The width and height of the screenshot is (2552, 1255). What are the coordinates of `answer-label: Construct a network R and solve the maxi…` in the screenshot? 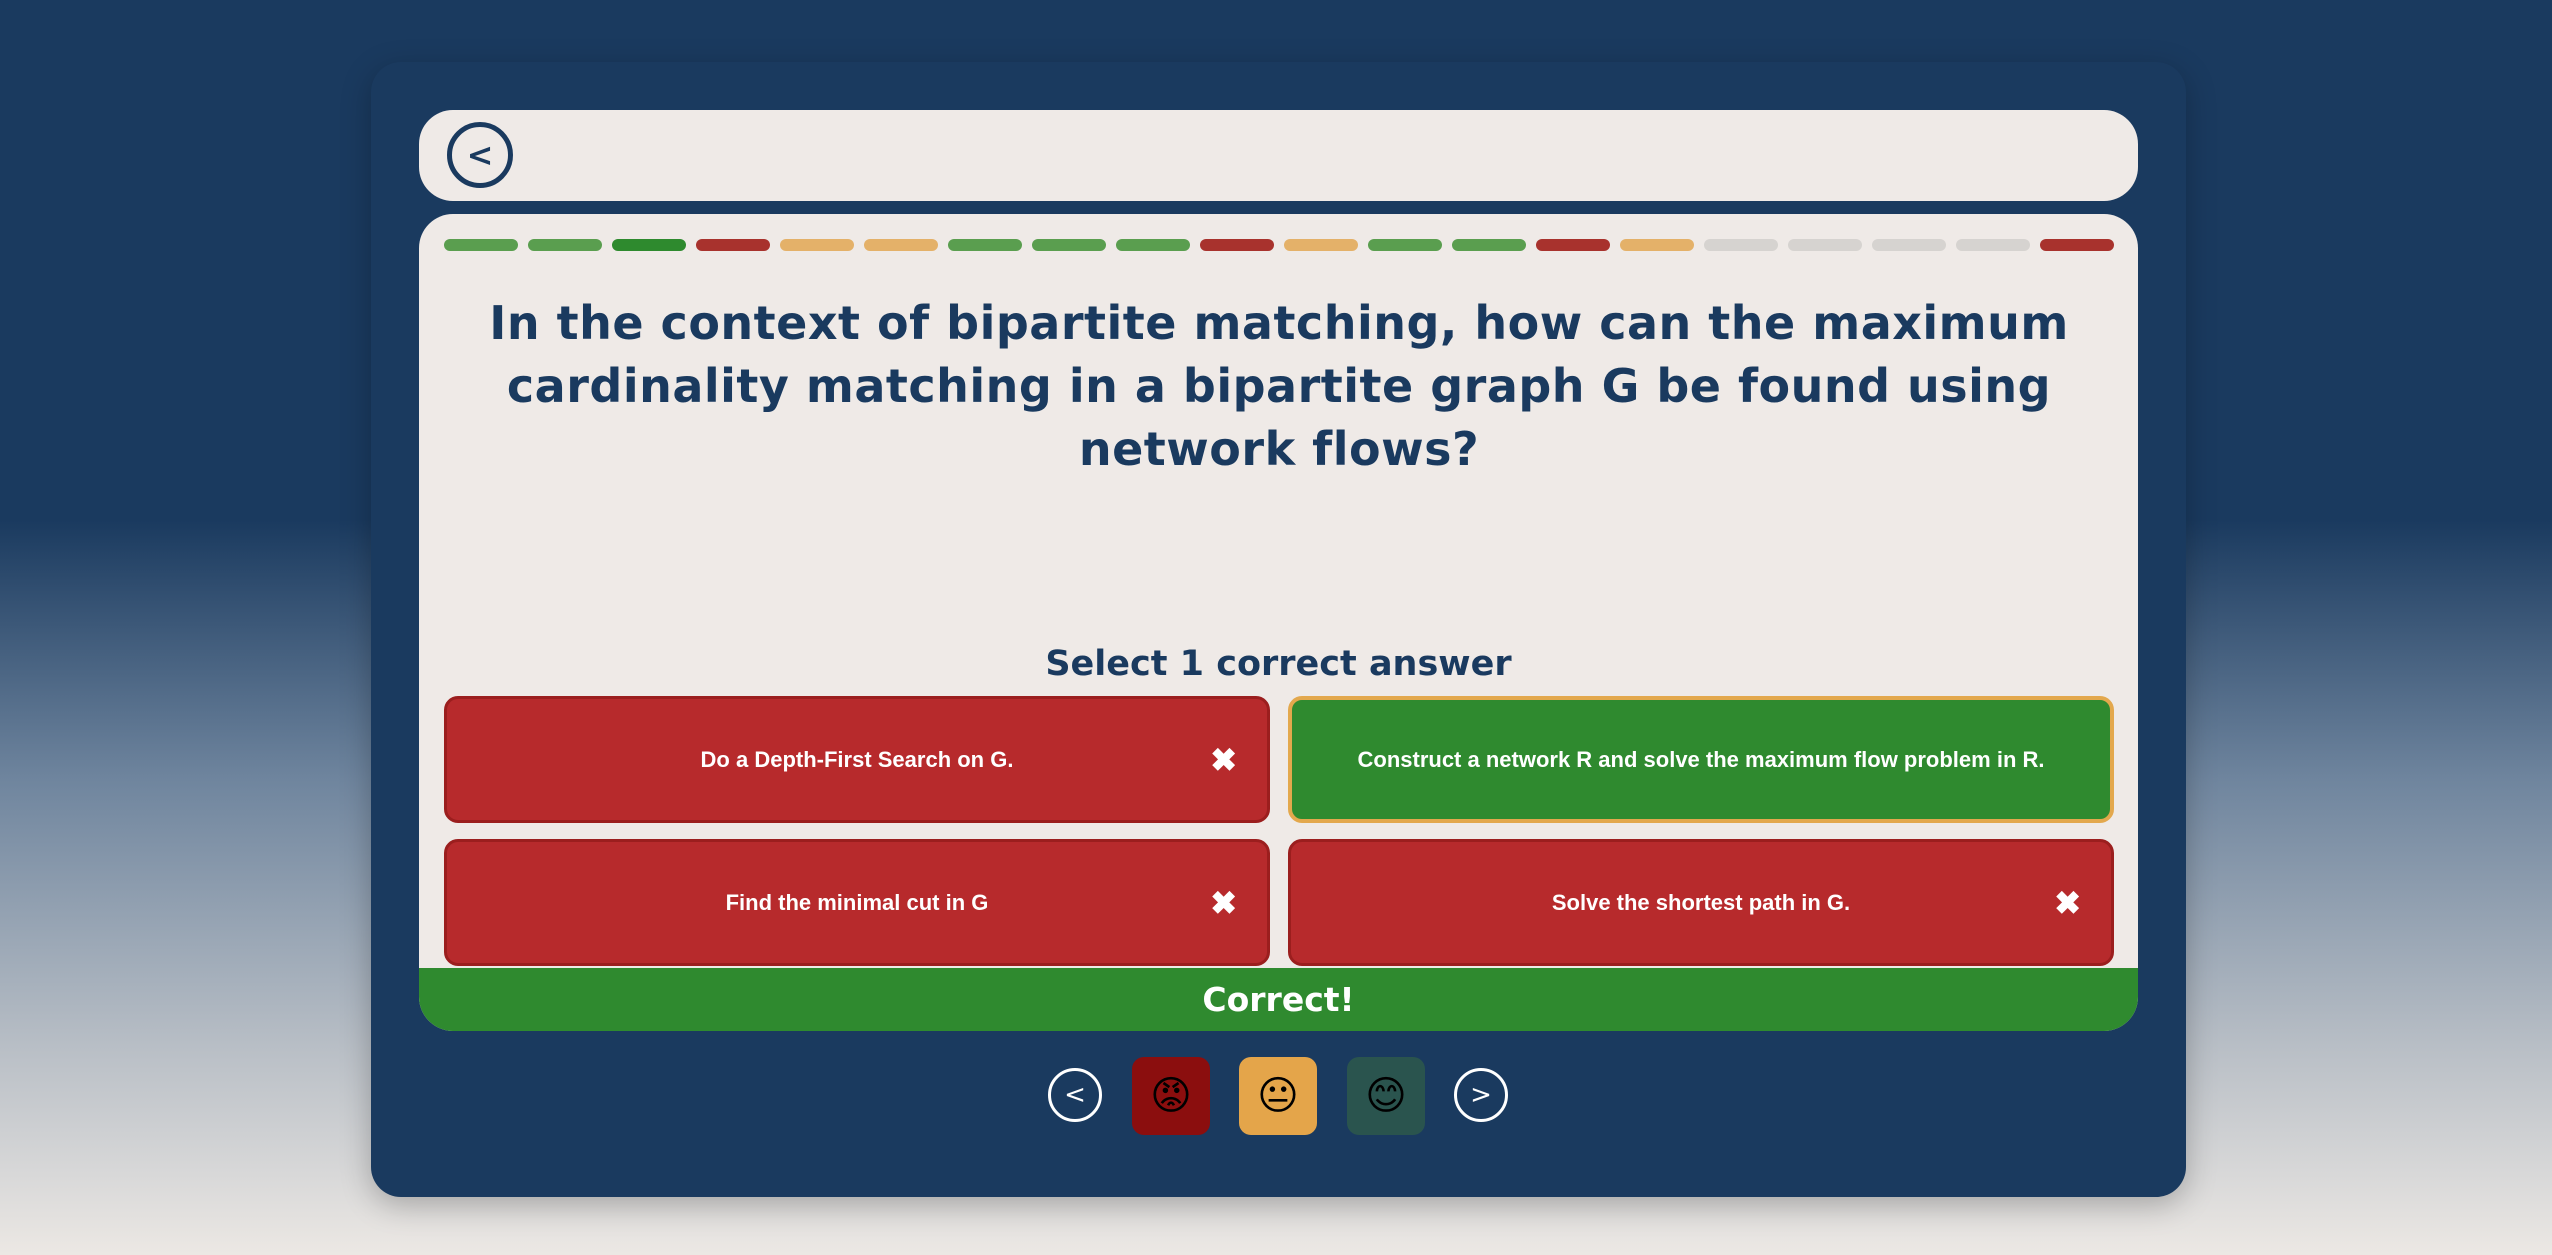 It's located at (1701, 759).